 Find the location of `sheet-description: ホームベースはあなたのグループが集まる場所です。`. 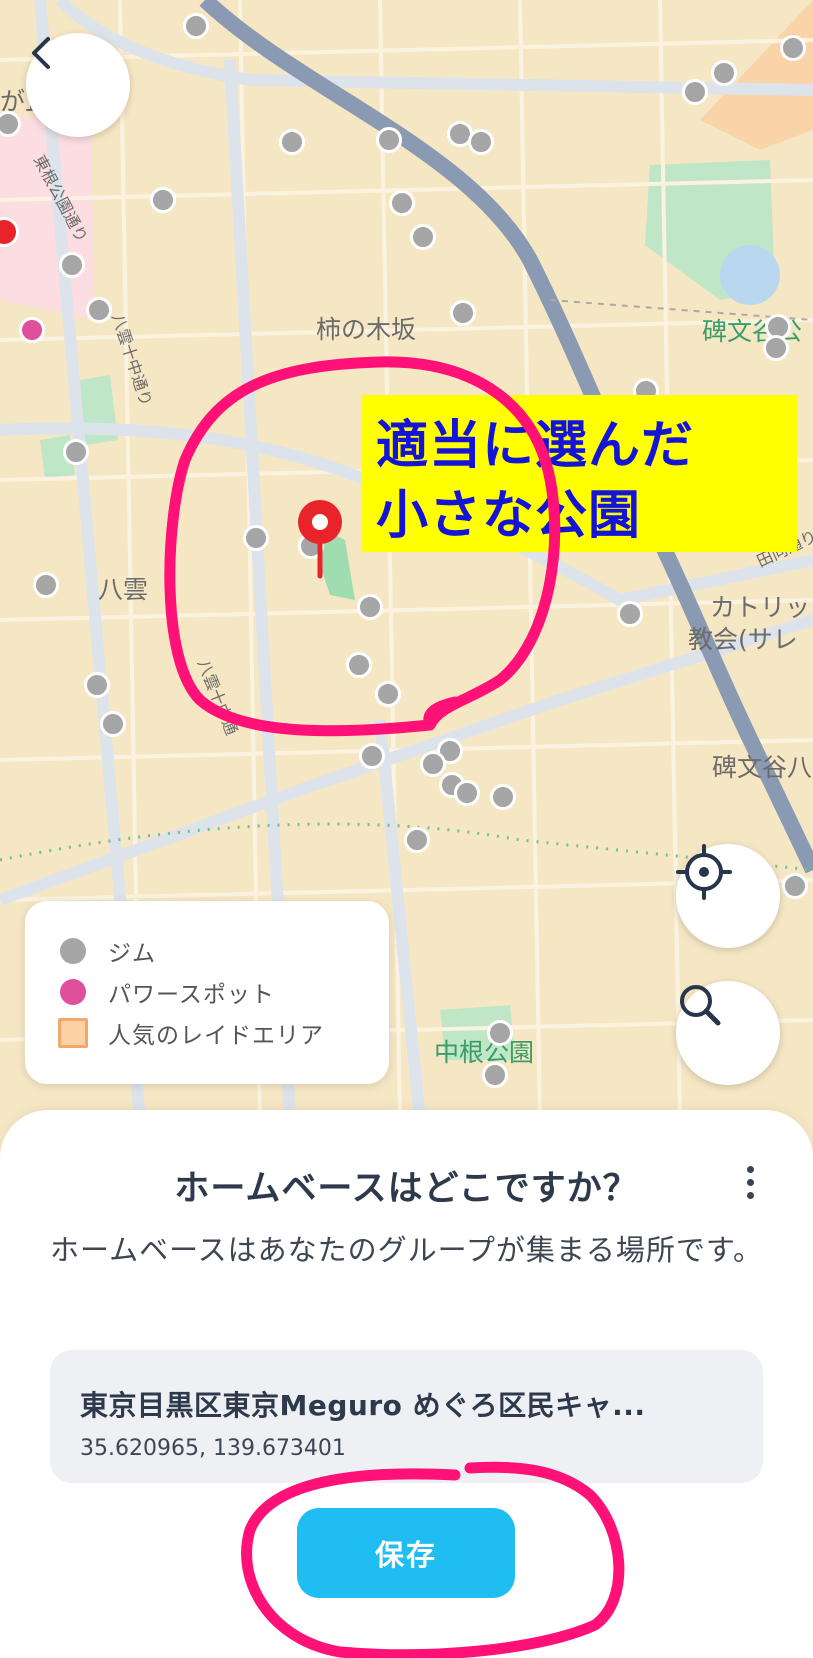

sheet-description: ホームベースはあなたのグループが集まる場所です。 is located at coordinates (406, 1250).